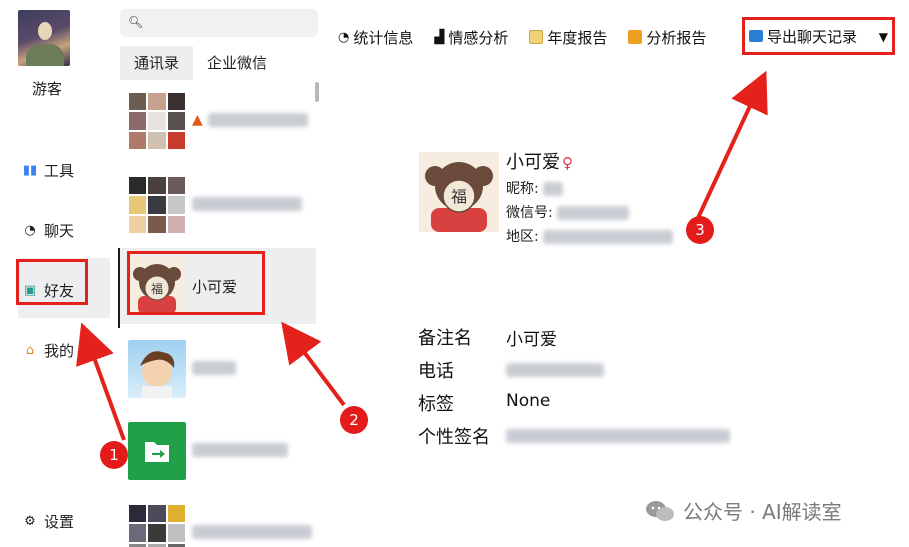 This screenshot has width=909, height=547. I want to click on annotation-badge-1: 1, so click(114, 455).